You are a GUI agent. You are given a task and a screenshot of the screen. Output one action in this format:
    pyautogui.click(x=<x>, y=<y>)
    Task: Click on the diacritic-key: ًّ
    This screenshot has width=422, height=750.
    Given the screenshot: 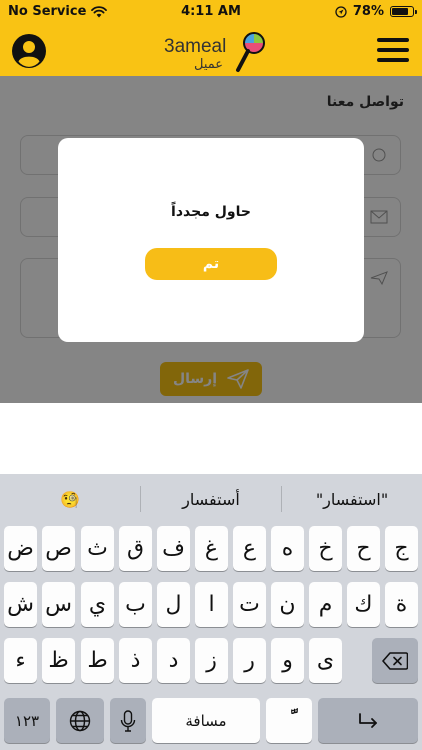 What is the action you would take?
    pyautogui.click(x=289, y=720)
    